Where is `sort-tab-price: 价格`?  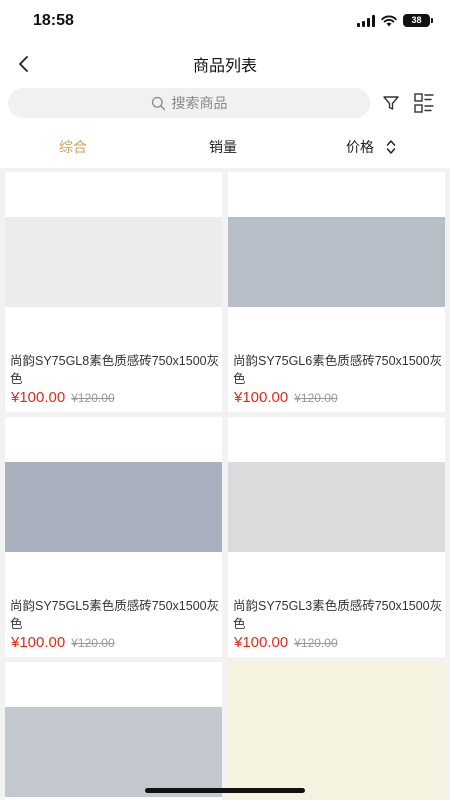
sort-tab-price: 价格 is located at coordinates (371, 147).